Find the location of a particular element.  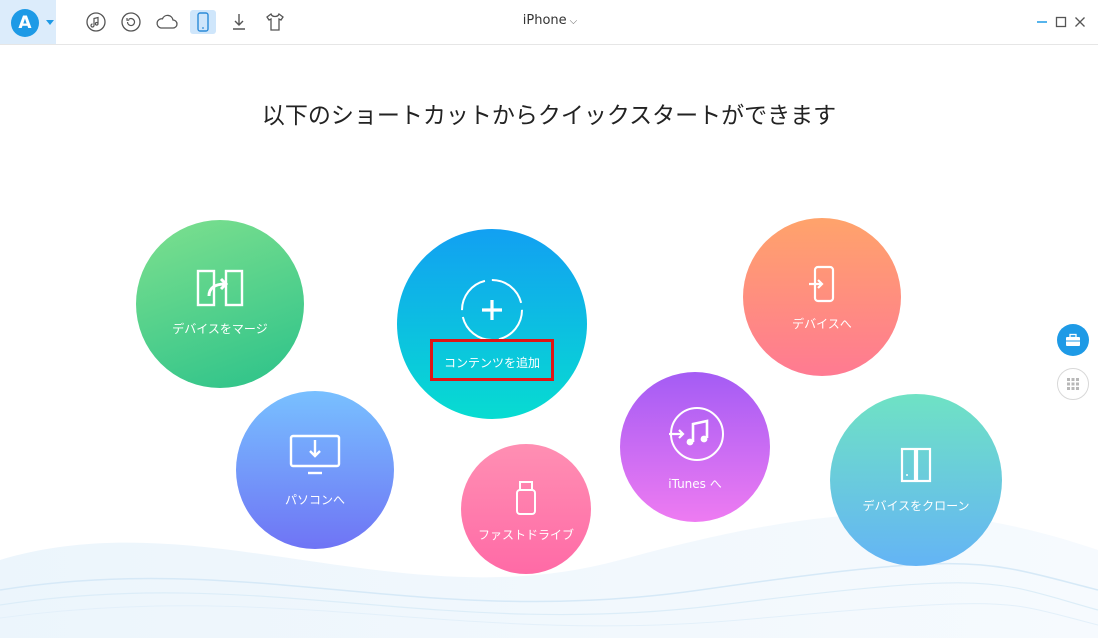

add-content-button: コンテンツを追加 is located at coordinates (492, 324).